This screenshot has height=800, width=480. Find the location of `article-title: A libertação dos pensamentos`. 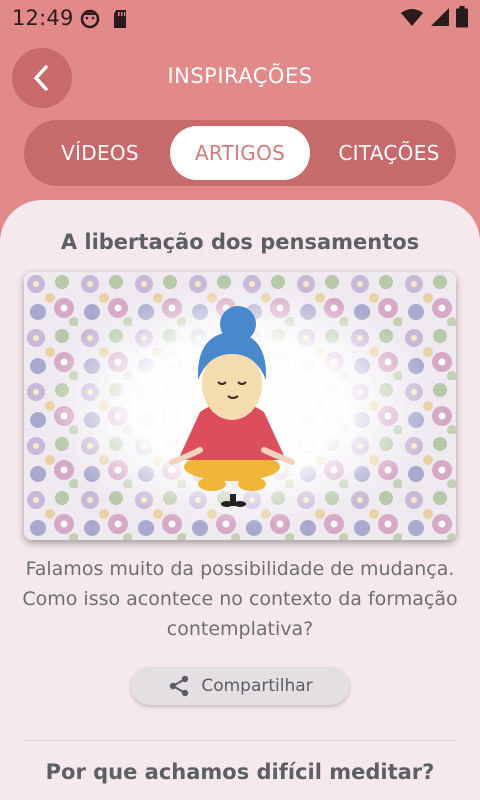

article-title: A libertação dos pensamentos is located at coordinates (240, 242).